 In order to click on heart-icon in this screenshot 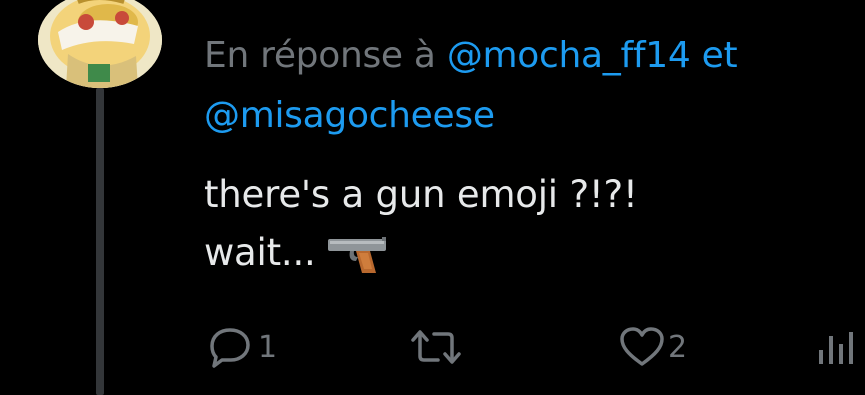, I will do `click(642, 347)`.